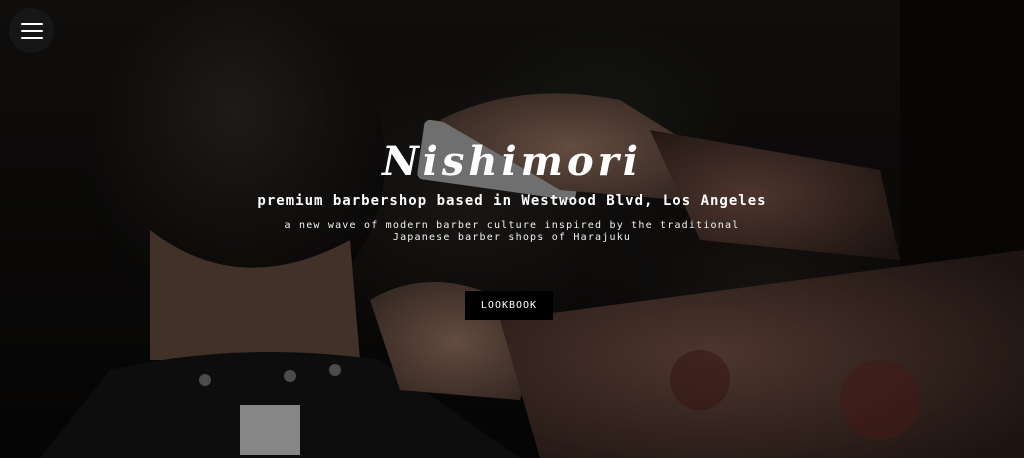 Image resolution: width=1024 pixels, height=458 pixels. Describe the element at coordinates (512, 161) in the screenshot. I see `hero-title: Nishimori` at that location.